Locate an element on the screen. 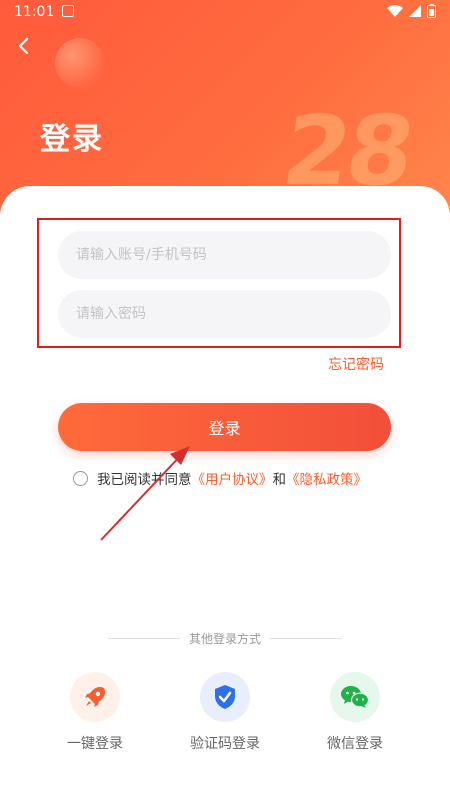 This screenshot has height=800, width=450. login-button: 登录 is located at coordinates (224, 427).